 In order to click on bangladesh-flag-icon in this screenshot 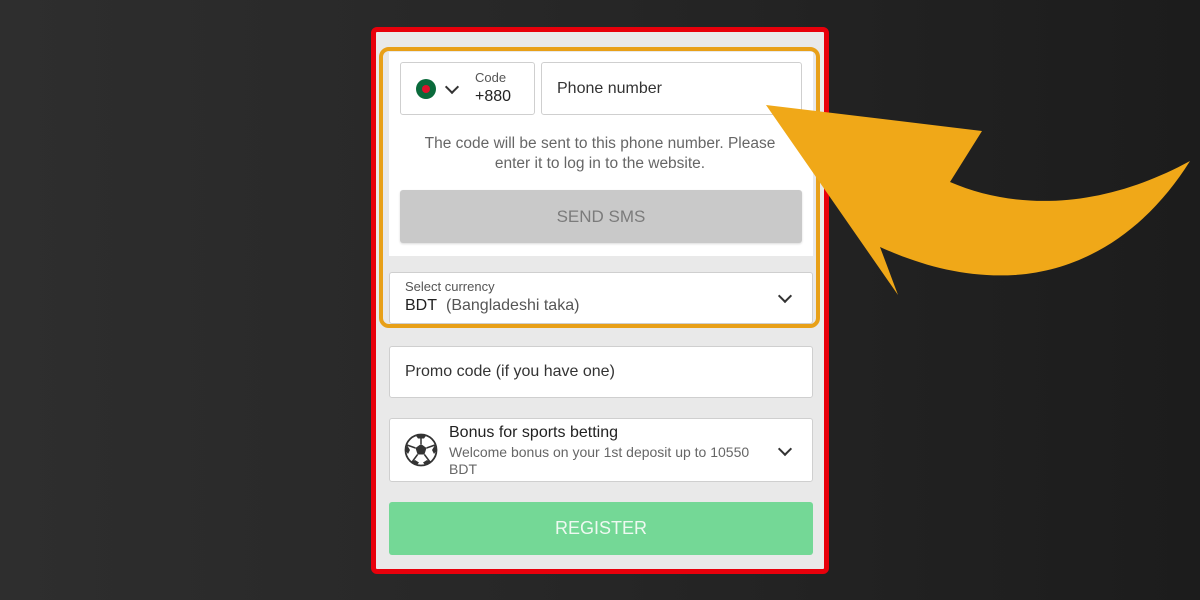, I will do `click(426, 89)`.